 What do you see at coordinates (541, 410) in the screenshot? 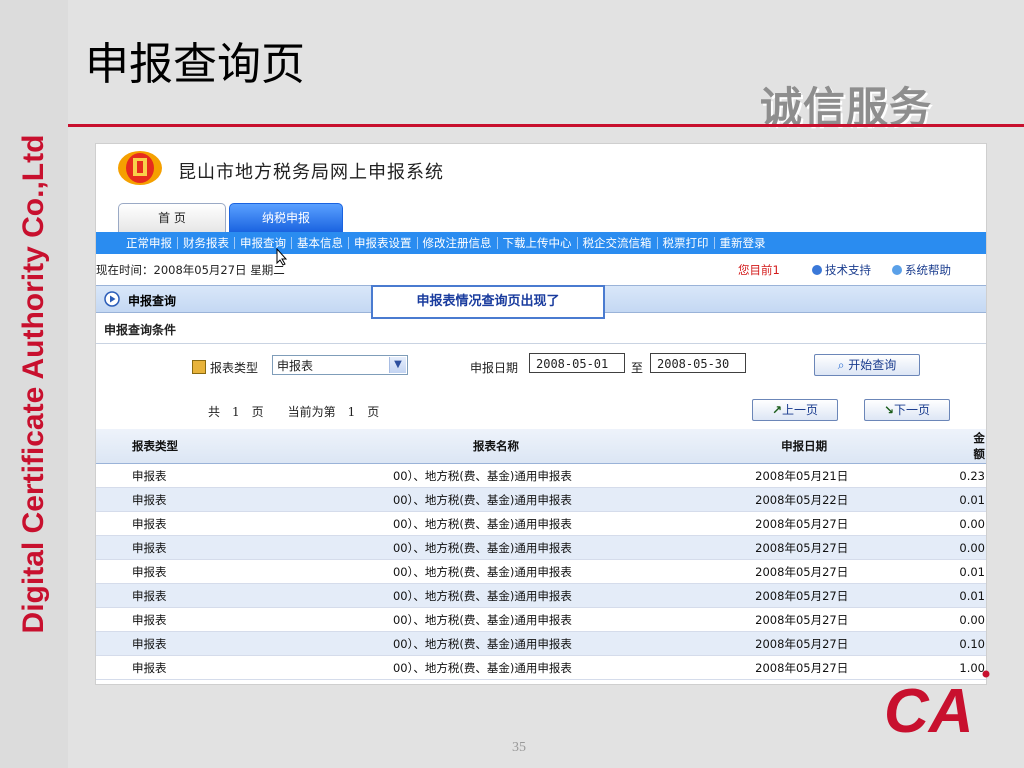
I see `pager: 共 1 页 当前为第 1 页 ↗上一页 ↘下一页` at bounding box center [541, 410].